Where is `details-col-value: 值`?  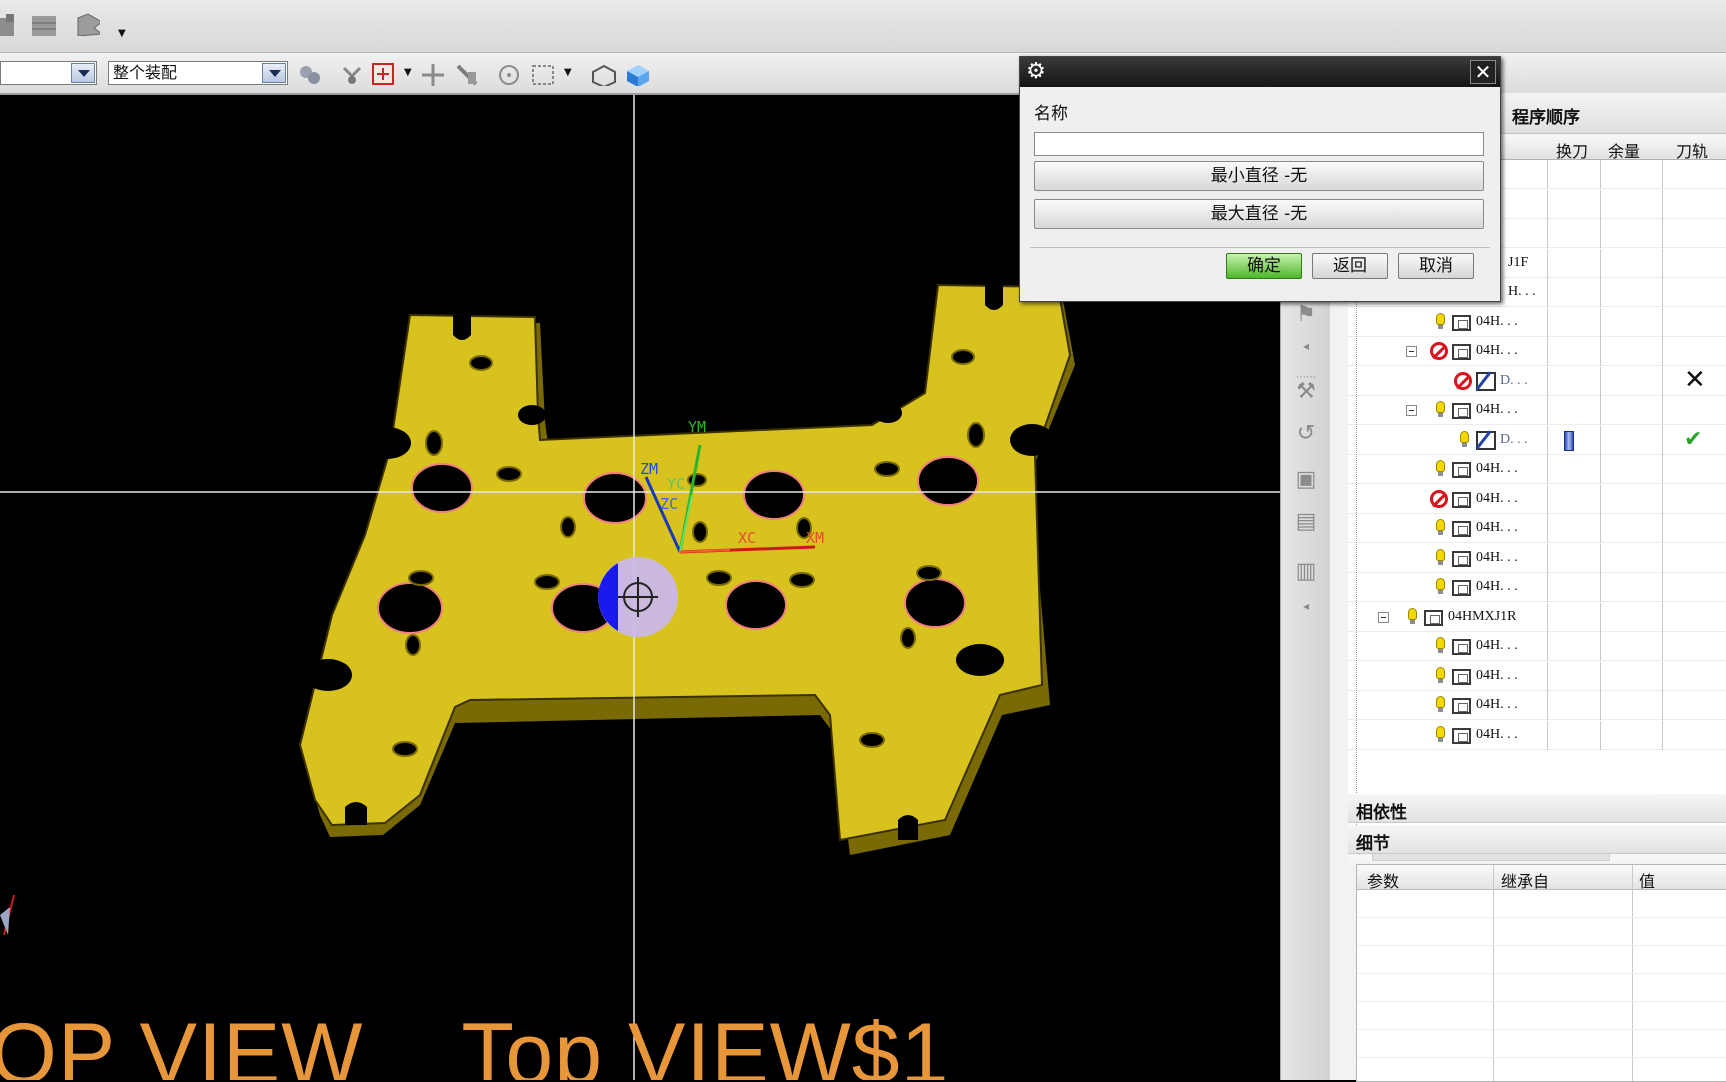
details-col-value: 值 is located at coordinates (1647, 880).